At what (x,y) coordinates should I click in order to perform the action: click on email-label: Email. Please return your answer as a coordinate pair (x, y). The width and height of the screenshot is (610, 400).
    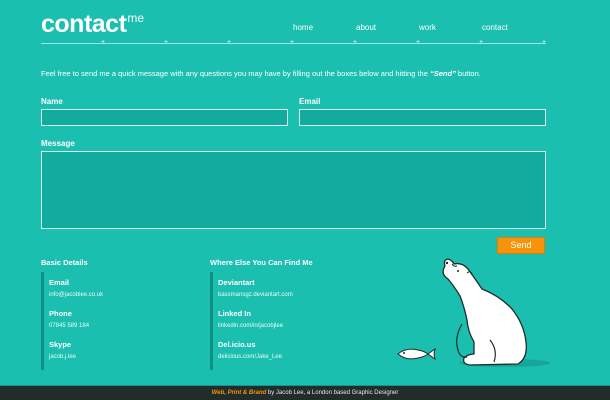
    Looking at the image, I should click on (310, 101).